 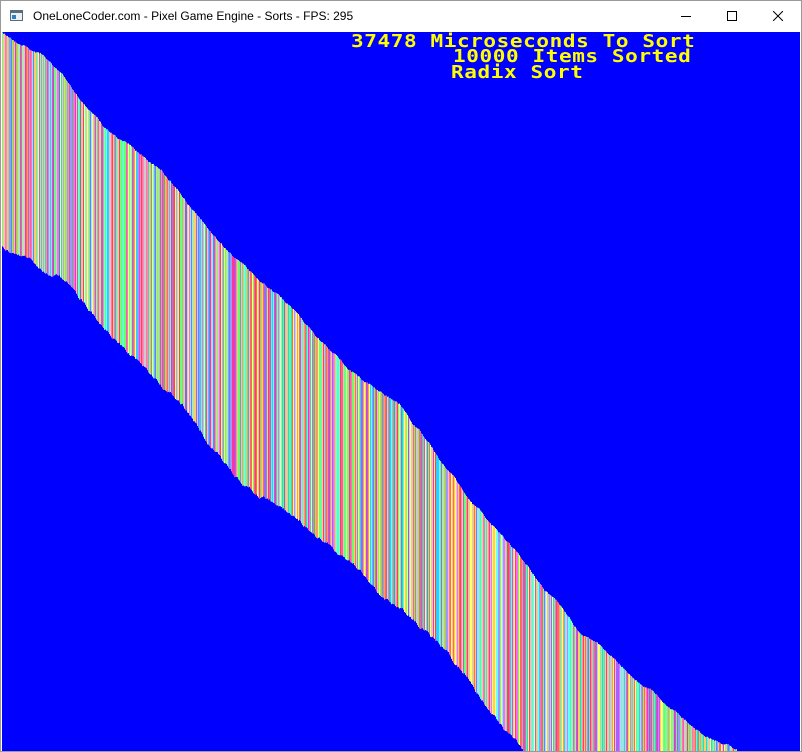 I want to click on algorithm-name-text: Radix Sort, so click(x=517, y=71).